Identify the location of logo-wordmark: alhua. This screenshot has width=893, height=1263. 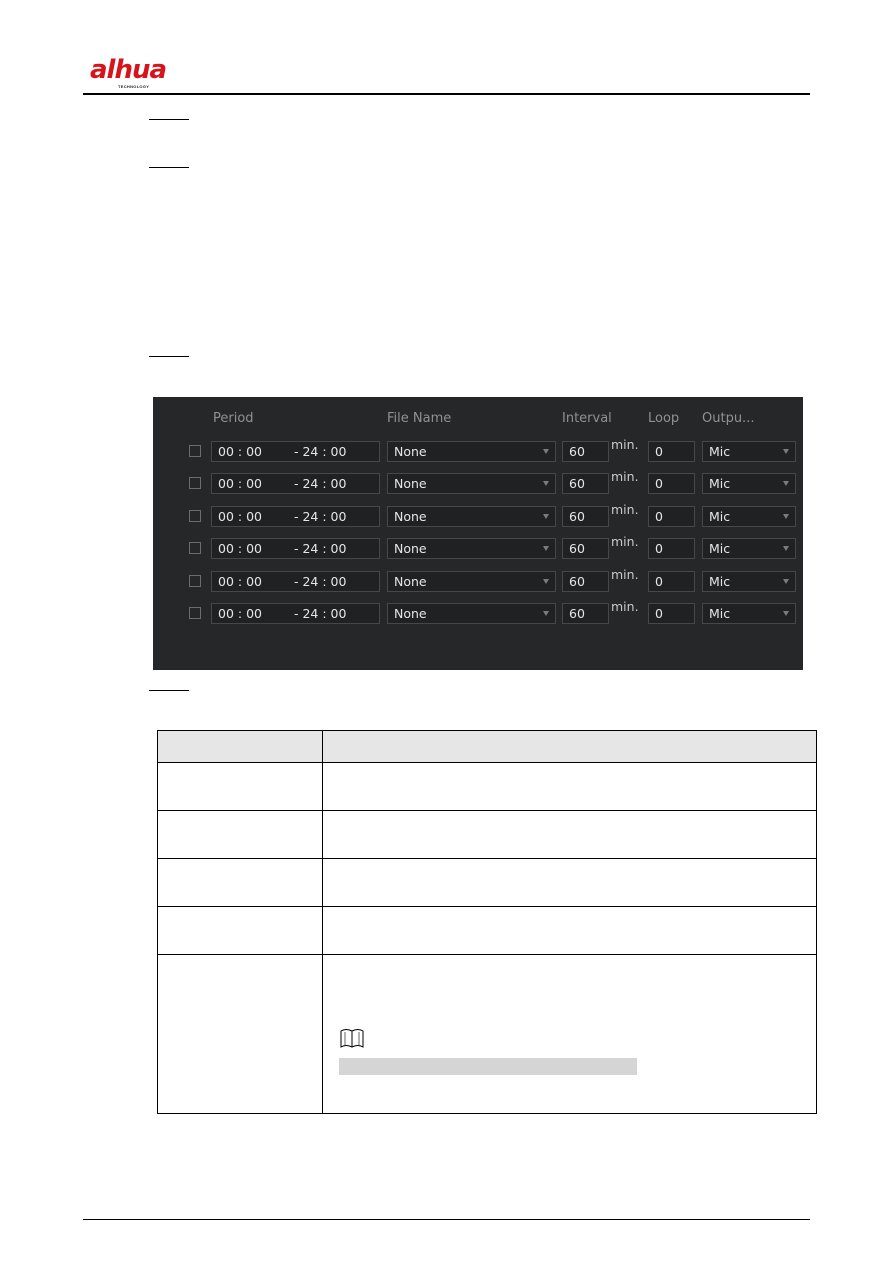
(128, 70).